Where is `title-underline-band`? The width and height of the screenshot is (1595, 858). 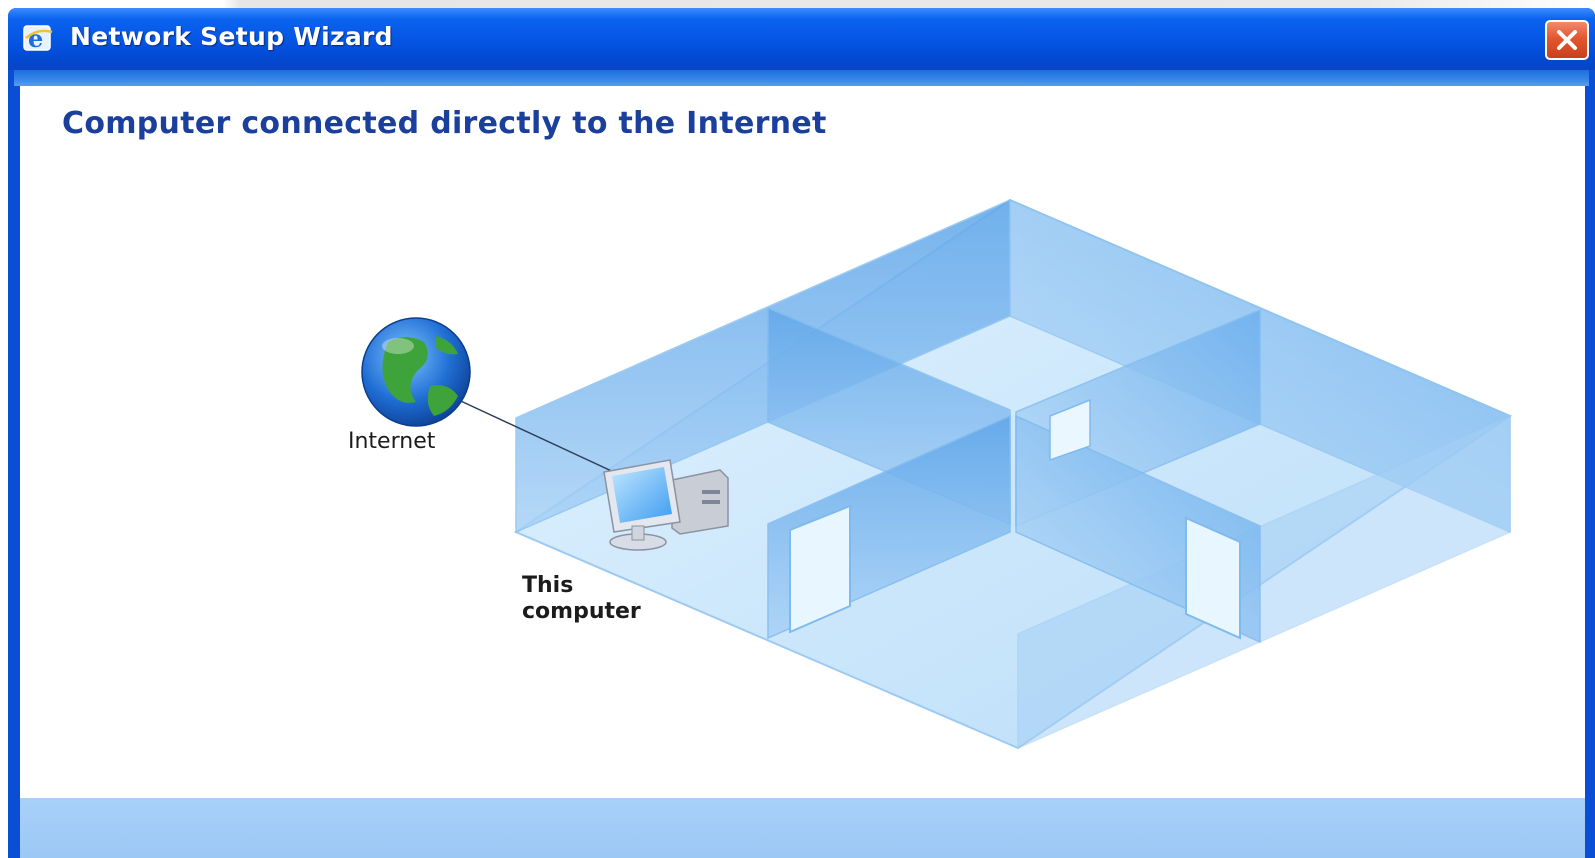
title-underline-band is located at coordinates (801, 78).